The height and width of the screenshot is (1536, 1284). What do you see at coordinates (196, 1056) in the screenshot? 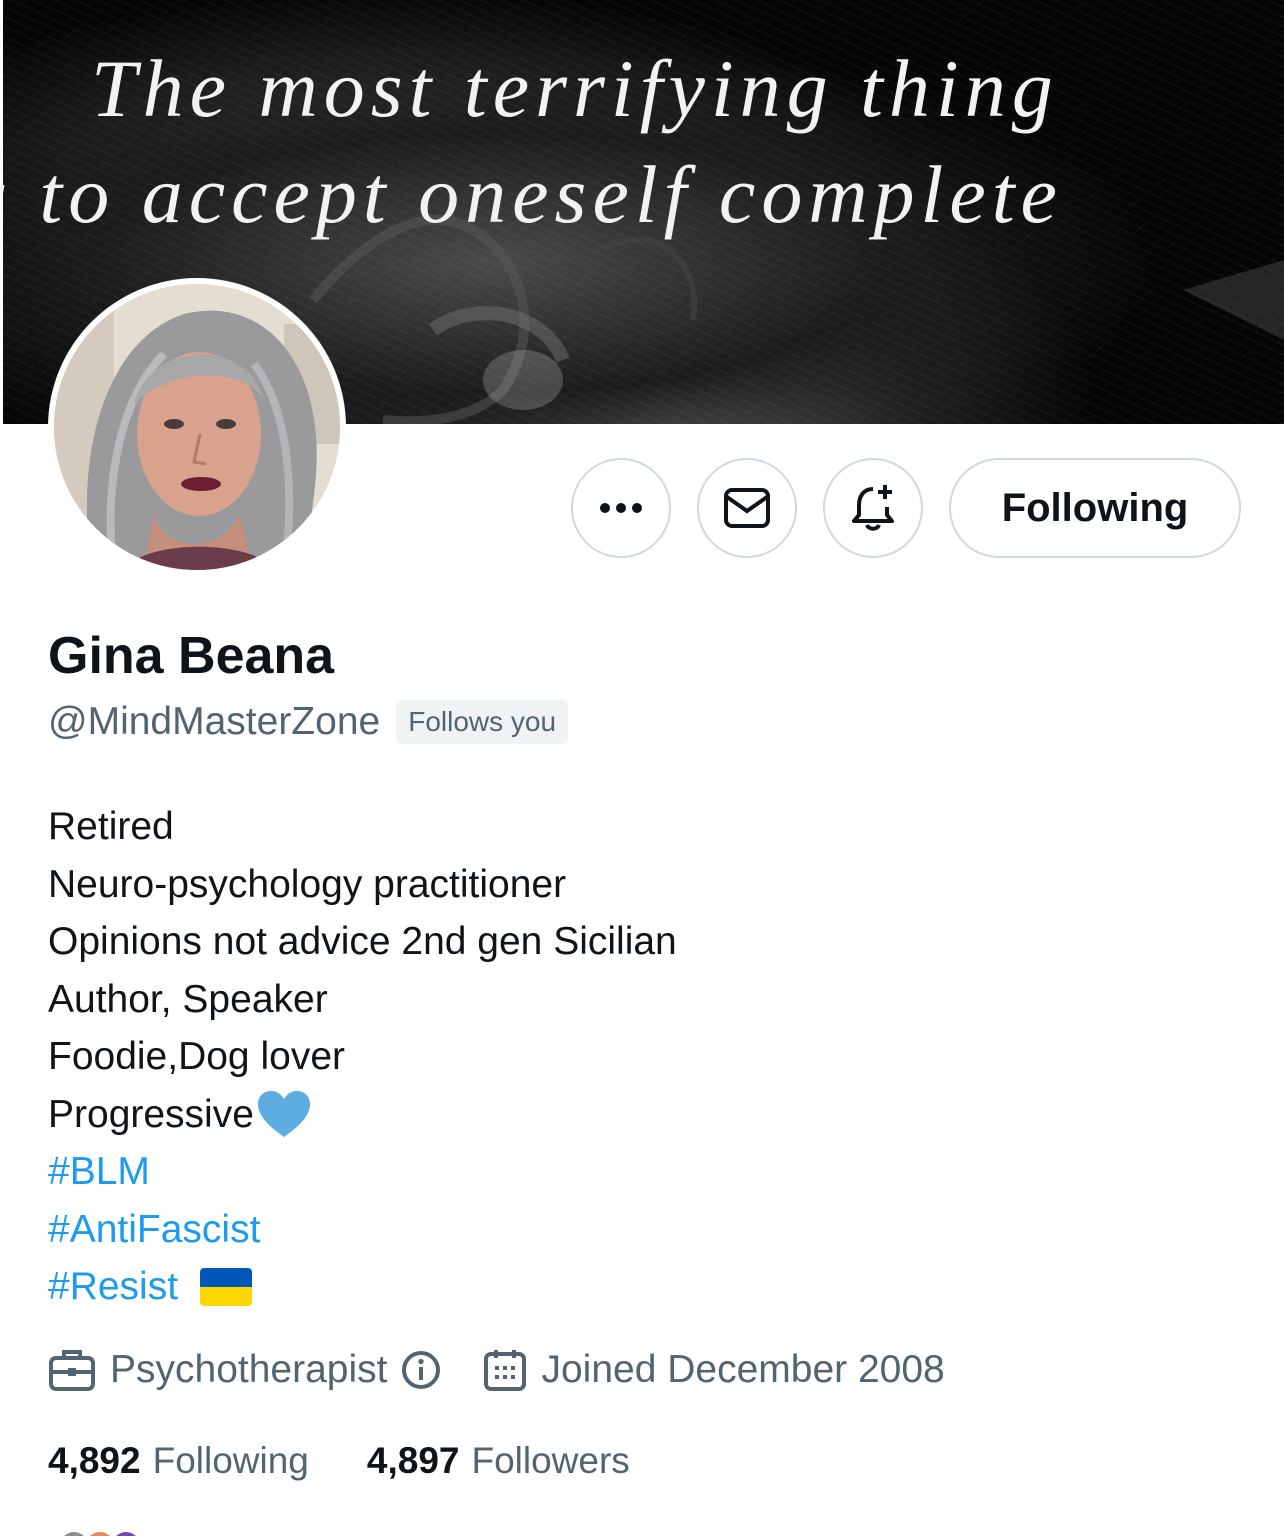
I see `bio-line: Foodie,Dog lover` at bounding box center [196, 1056].